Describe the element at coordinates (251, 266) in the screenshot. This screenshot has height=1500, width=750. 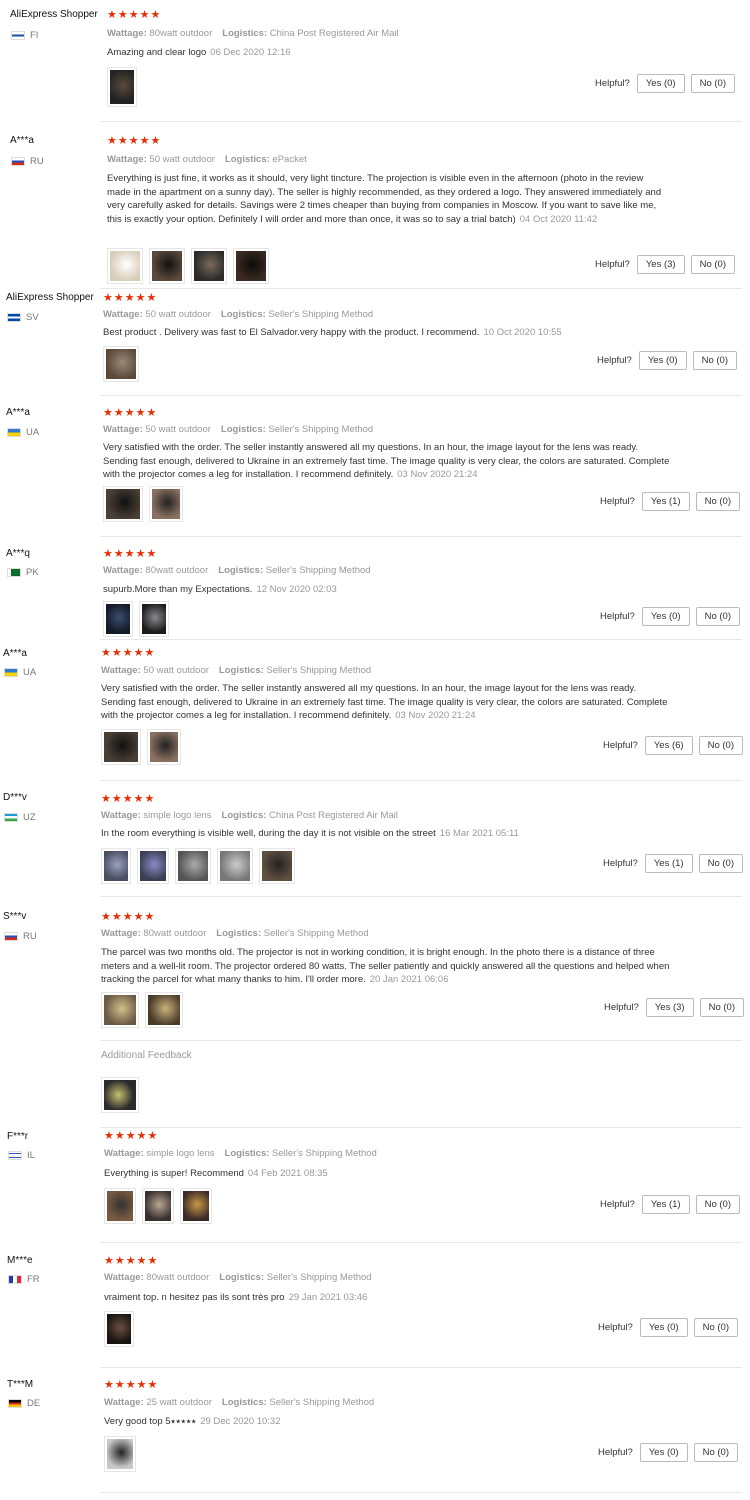
I see `lens-closeup-photo` at that location.